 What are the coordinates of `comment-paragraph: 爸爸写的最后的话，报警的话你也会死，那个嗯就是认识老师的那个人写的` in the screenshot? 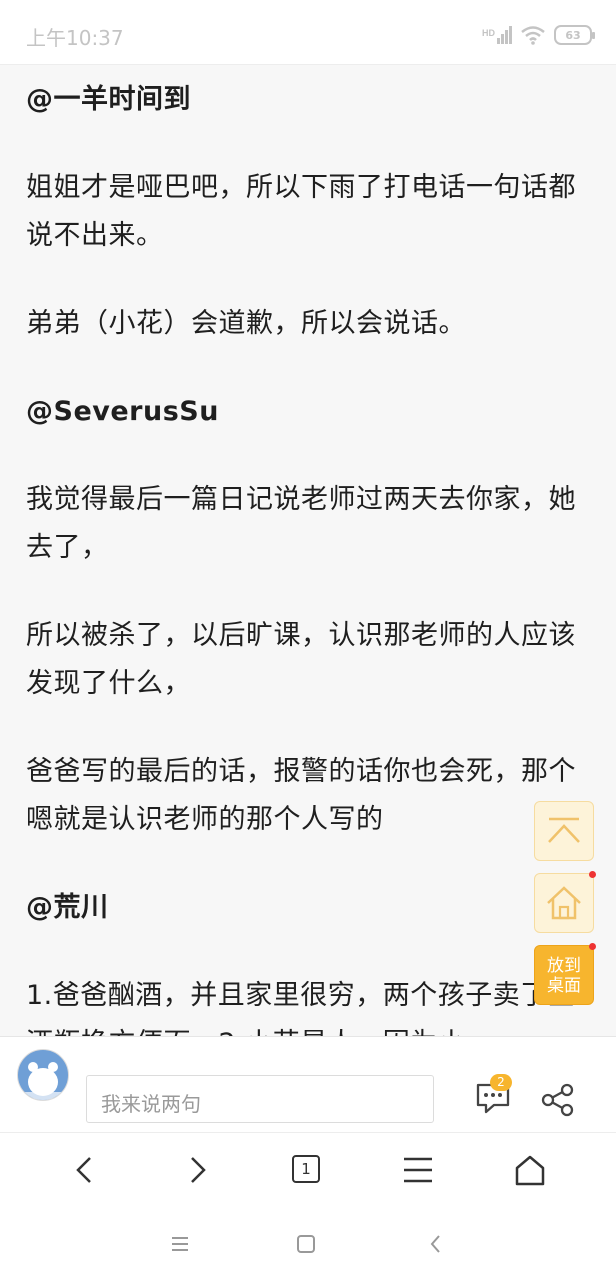 It's located at (301, 795).